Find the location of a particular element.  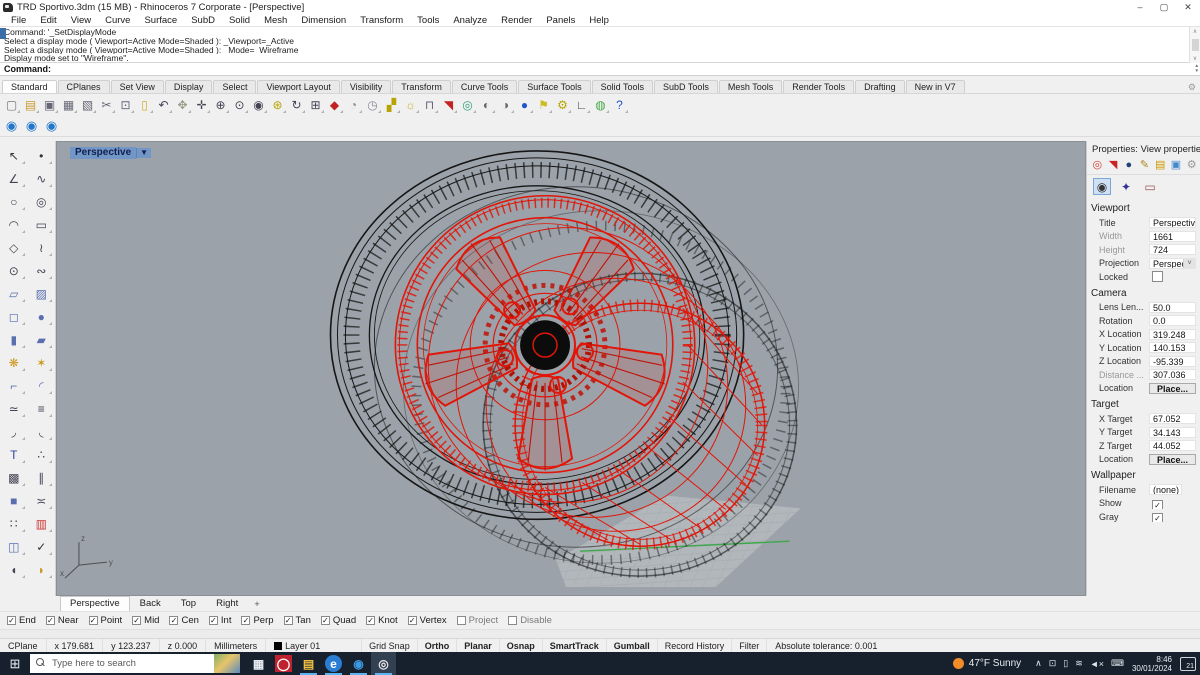

shaded-sphere-icon: ◐ is located at coordinates (486, 105).